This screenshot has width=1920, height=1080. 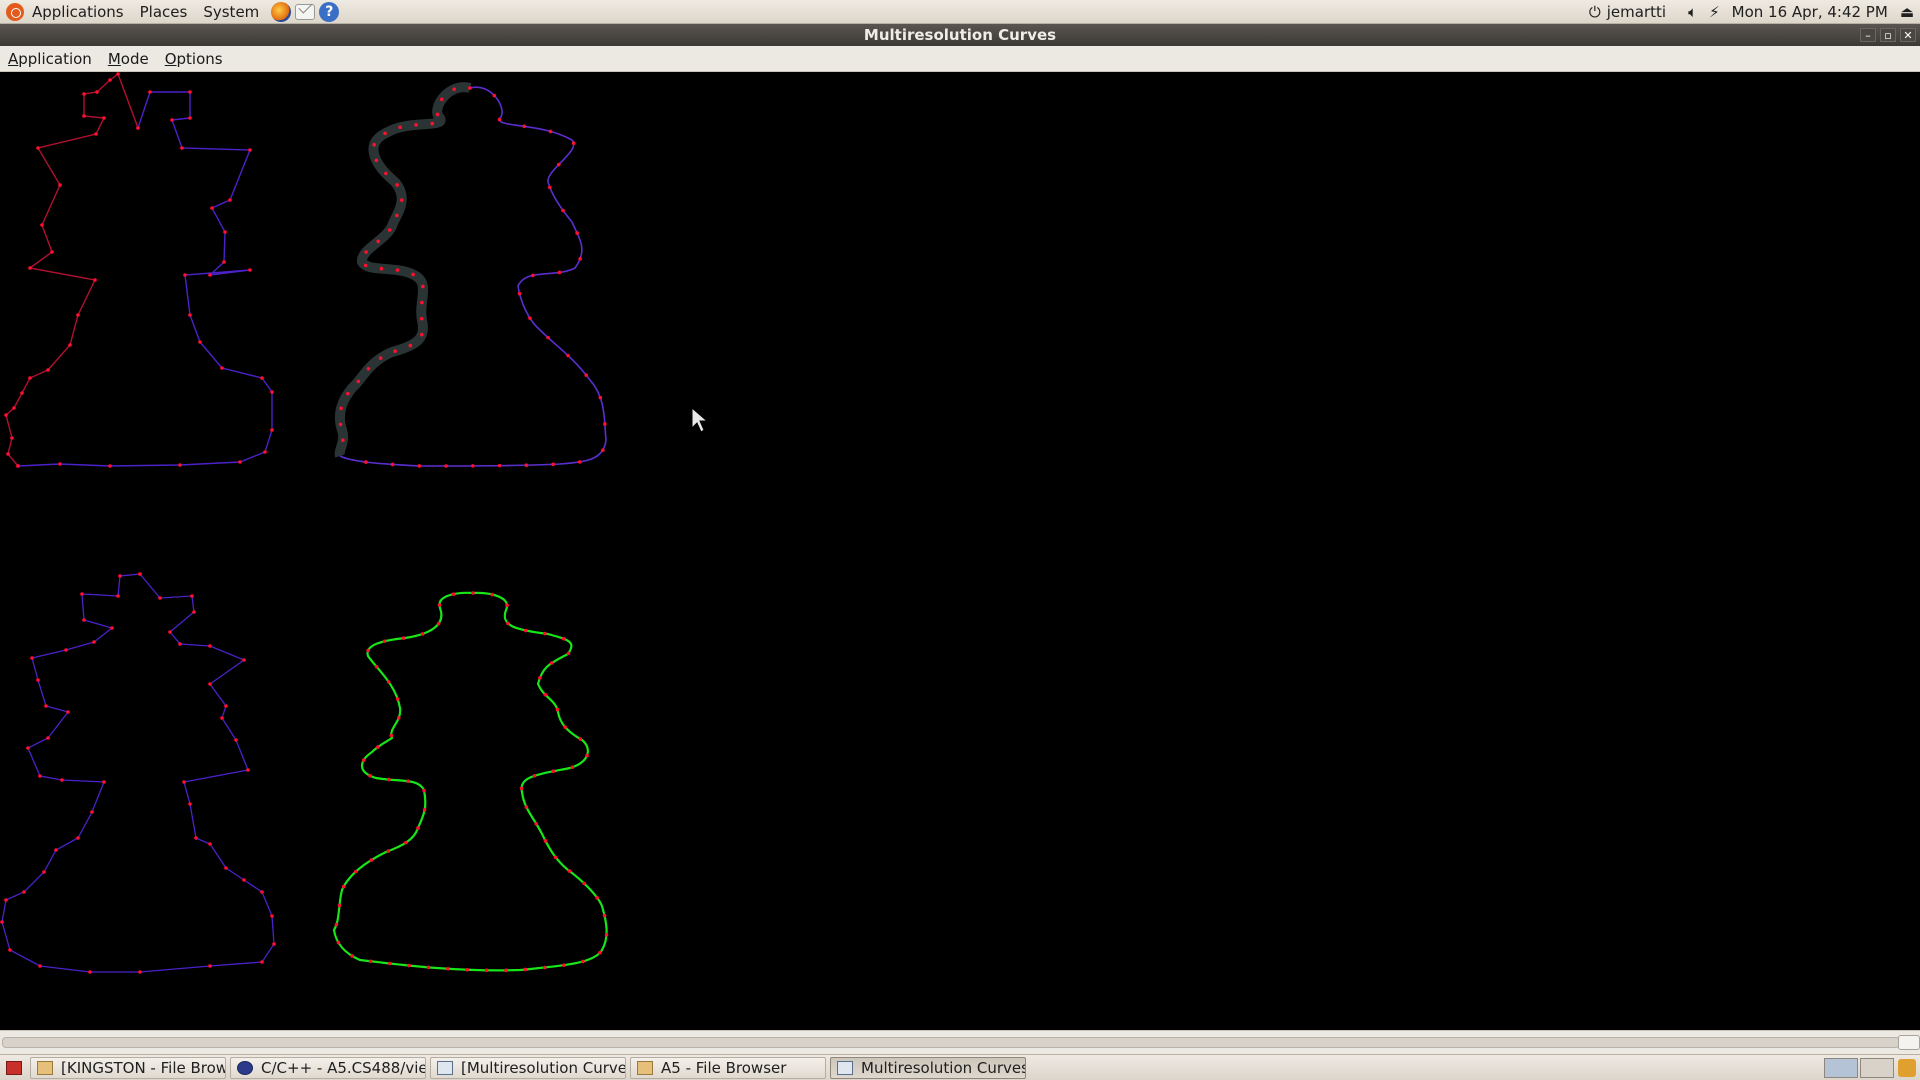 I want to click on show-desktop-icon, so click(x=14, y=1067).